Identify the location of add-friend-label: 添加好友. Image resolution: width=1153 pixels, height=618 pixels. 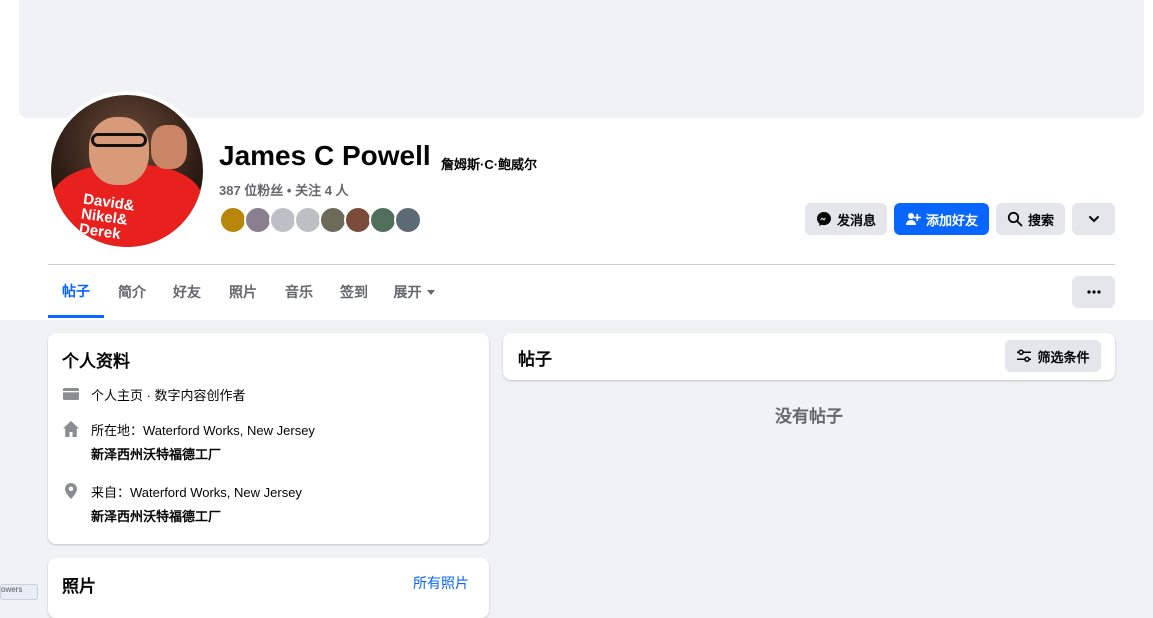
(951, 220).